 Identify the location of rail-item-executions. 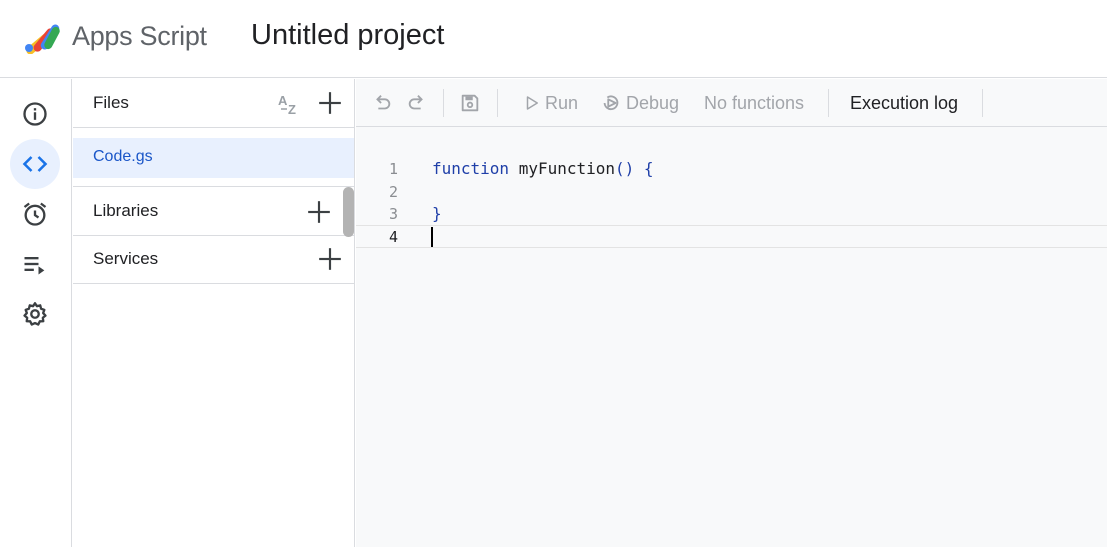
(35, 264).